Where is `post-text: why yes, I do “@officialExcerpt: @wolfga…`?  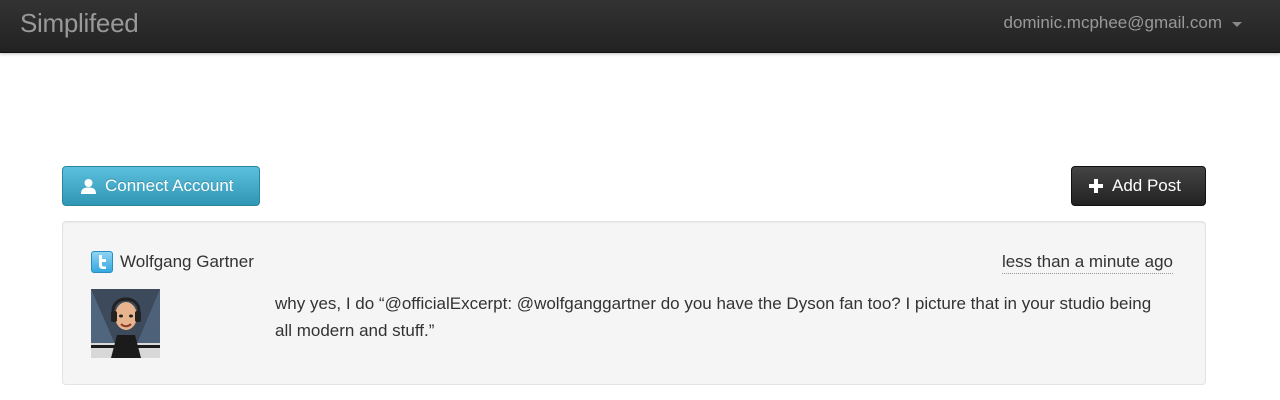
post-text: why yes, I do “@officialExcerpt: @wolfga… is located at coordinates (713, 317).